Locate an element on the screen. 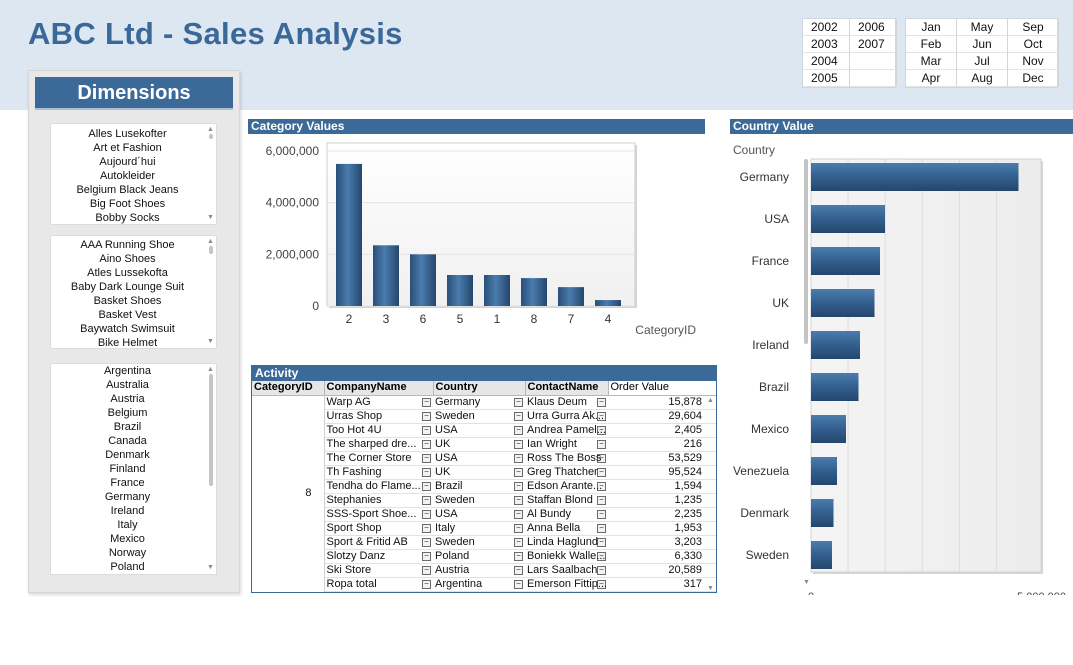  company-scrollbar: ▲ ▼ is located at coordinates (210, 175).